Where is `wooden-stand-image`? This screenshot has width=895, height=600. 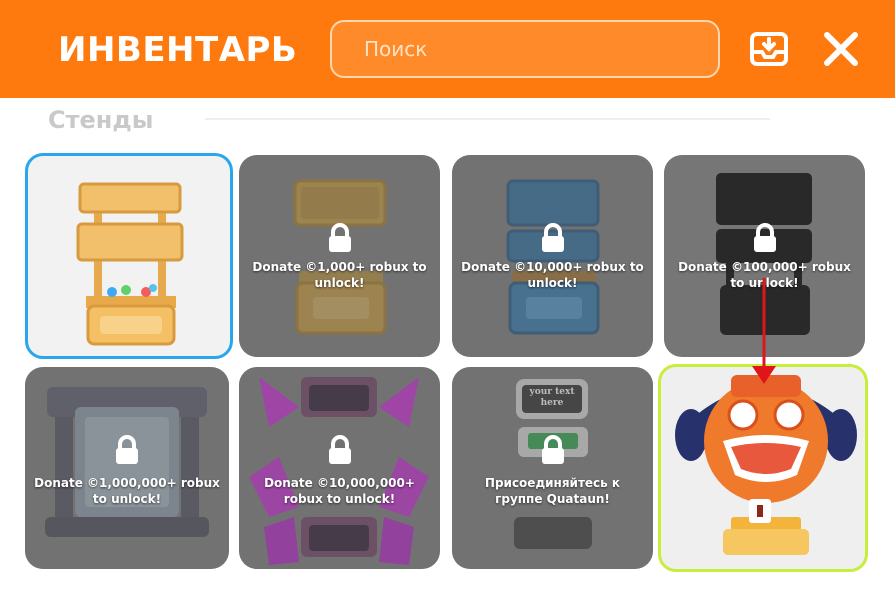 wooden-stand-image is located at coordinates (130, 264).